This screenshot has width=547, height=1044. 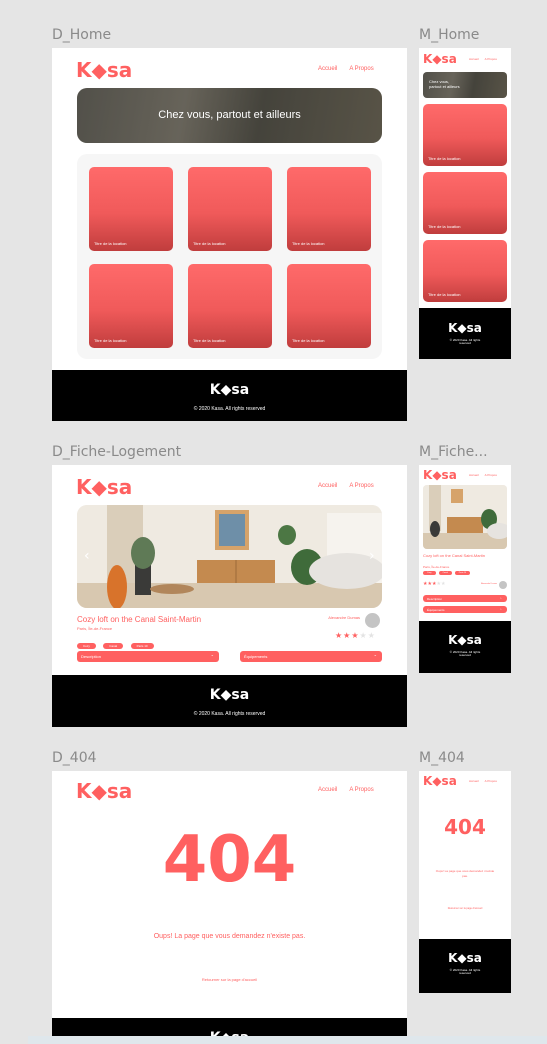 What do you see at coordinates (91, 656) in the screenshot?
I see `description-label: Description` at bounding box center [91, 656].